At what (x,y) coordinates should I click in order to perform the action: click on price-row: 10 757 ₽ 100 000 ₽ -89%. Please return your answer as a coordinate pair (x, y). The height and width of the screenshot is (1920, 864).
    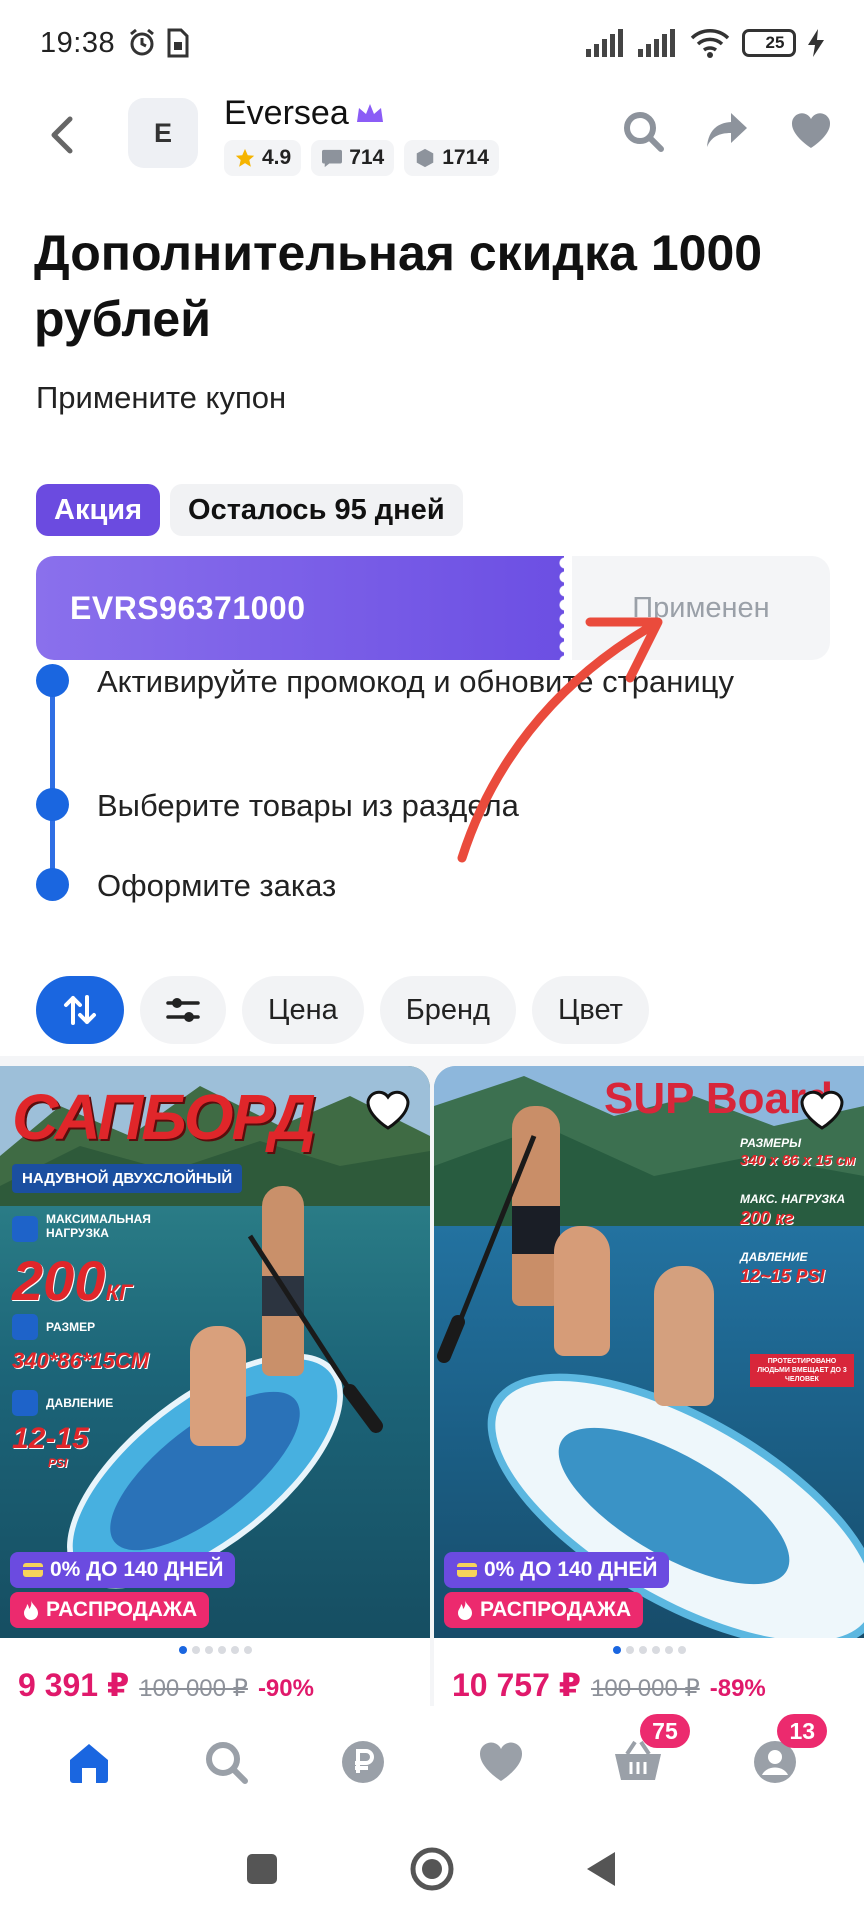
    Looking at the image, I should click on (609, 1685).